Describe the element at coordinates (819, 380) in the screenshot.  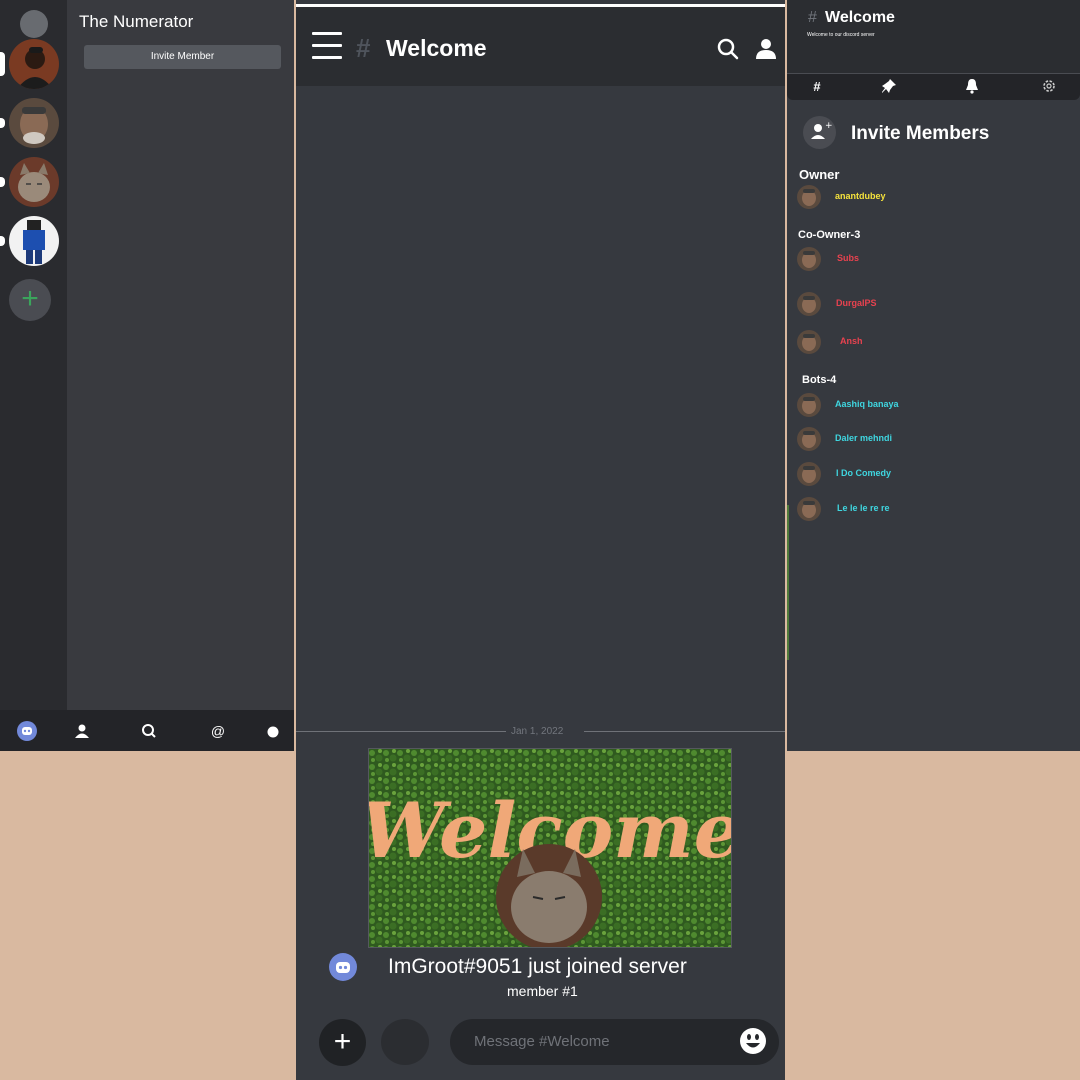
I see `role-header-bots: Bots-4` at that location.